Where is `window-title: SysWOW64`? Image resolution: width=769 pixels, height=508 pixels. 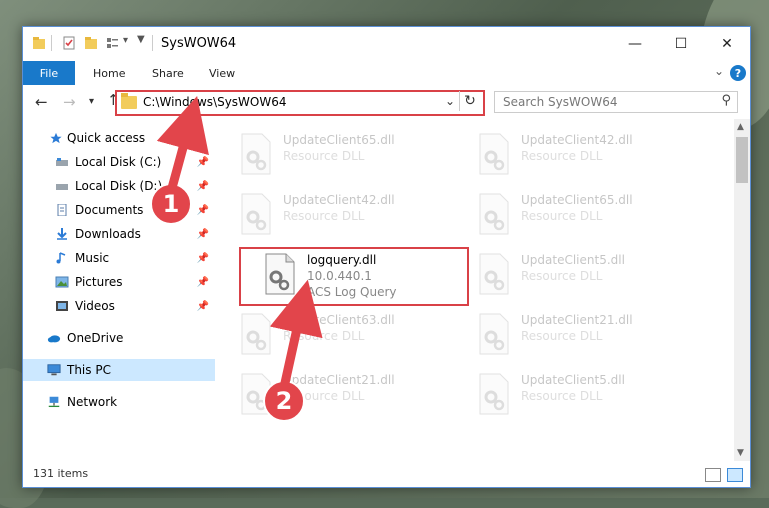 window-title: SysWOW64 is located at coordinates (199, 43).